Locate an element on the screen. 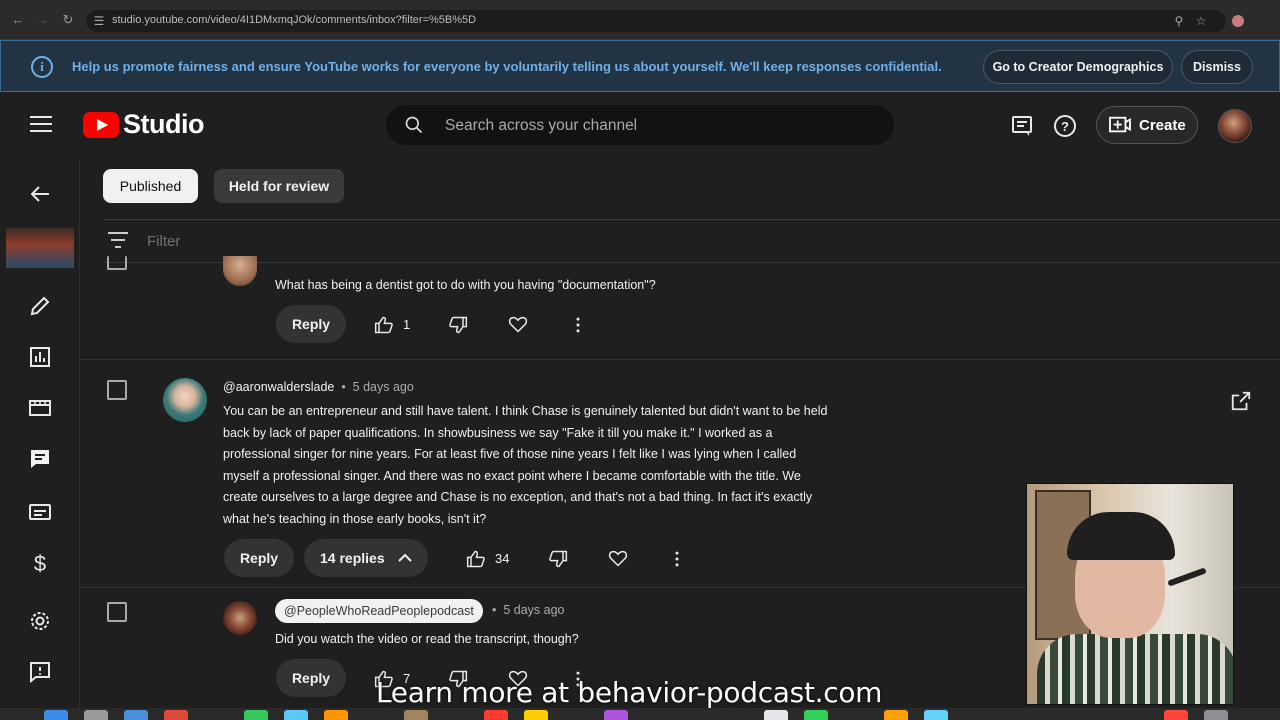  os-dock is located at coordinates (640, 714).